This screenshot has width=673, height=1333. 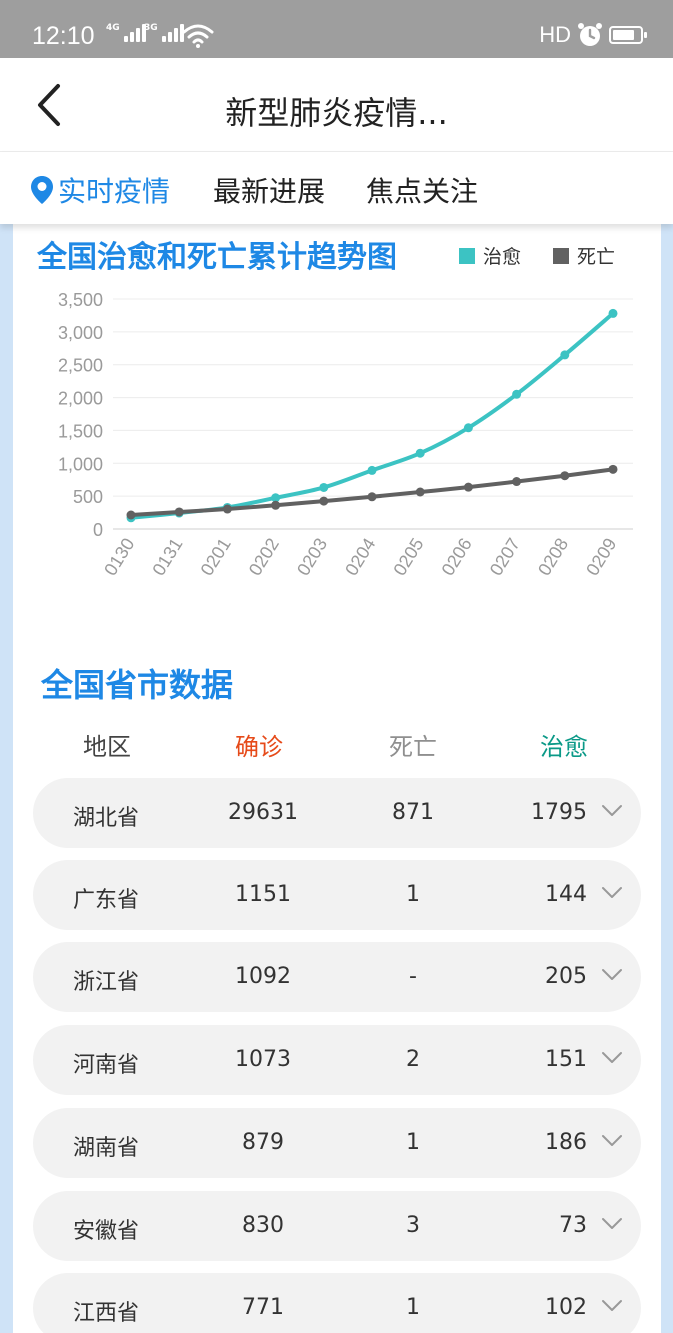 What do you see at coordinates (337, 977) in the screenshot?
I see `table-row: 浙江省 1092 - 205` at bounding box center [337, 977].